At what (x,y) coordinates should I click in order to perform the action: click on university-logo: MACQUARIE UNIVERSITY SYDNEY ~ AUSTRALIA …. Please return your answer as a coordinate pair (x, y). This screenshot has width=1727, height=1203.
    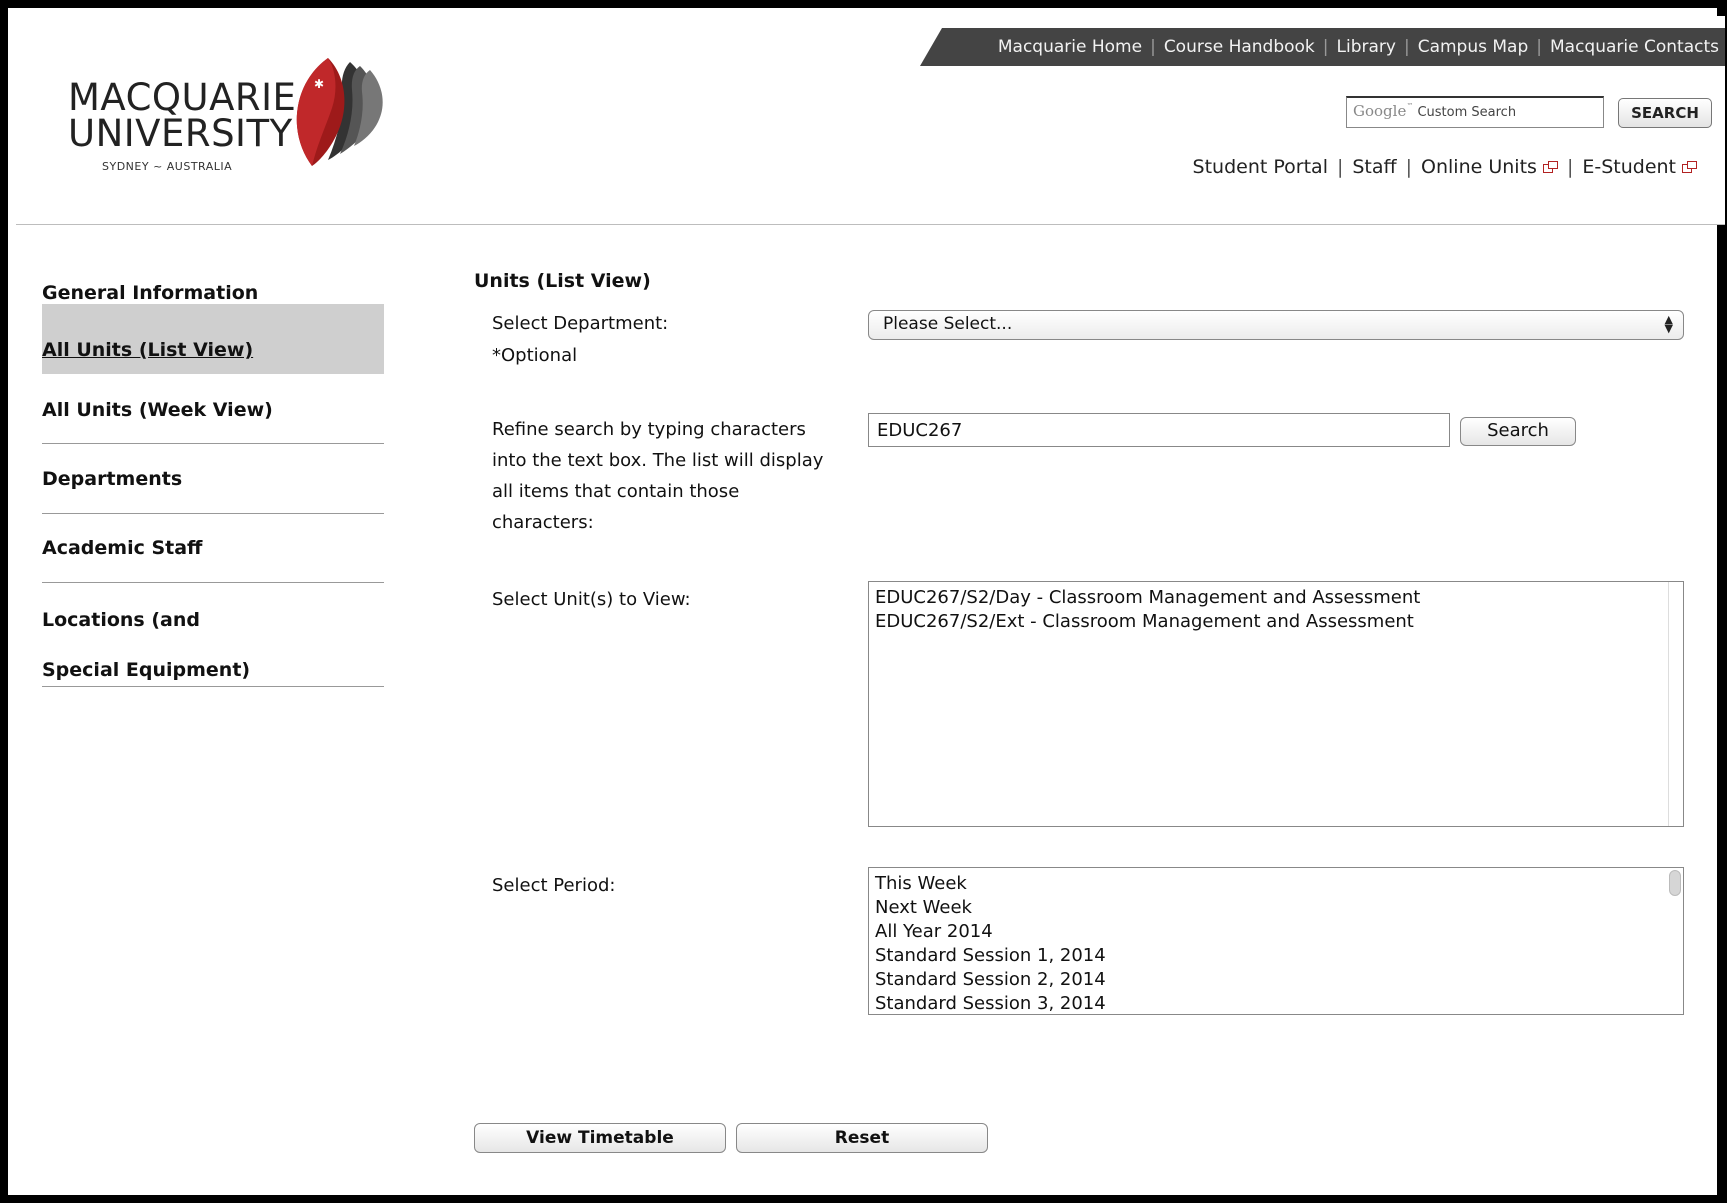
    Looking at the image, I should click on (234, 121).